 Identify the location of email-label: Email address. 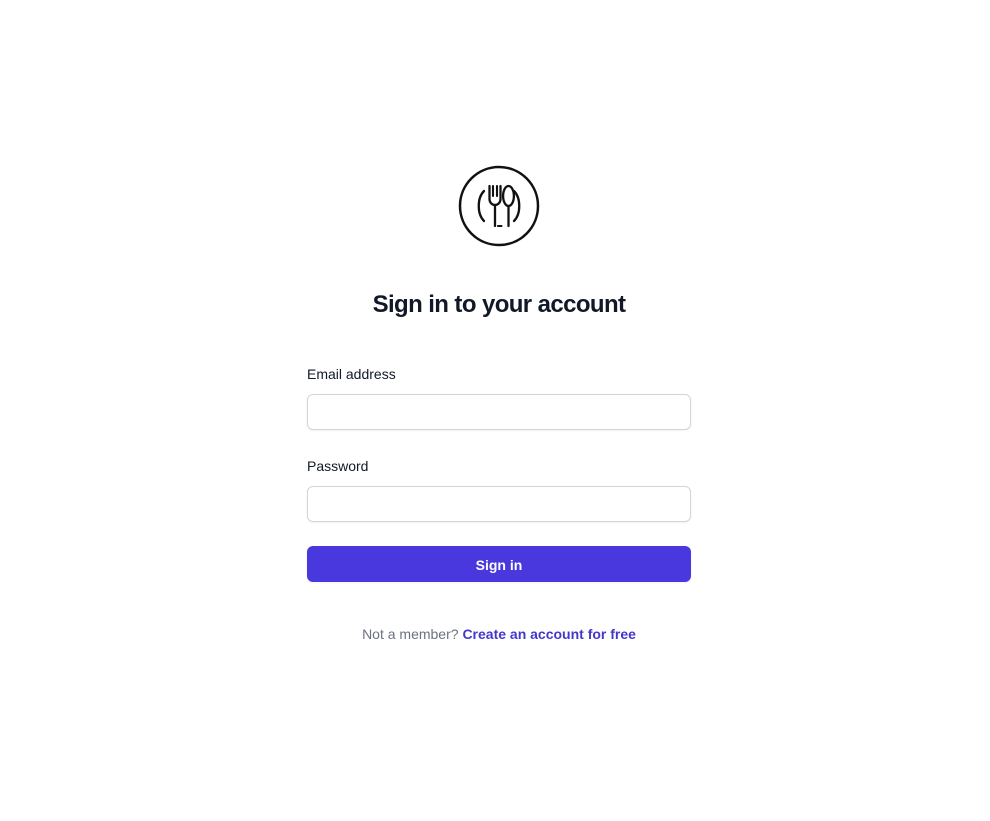
(351, 374).